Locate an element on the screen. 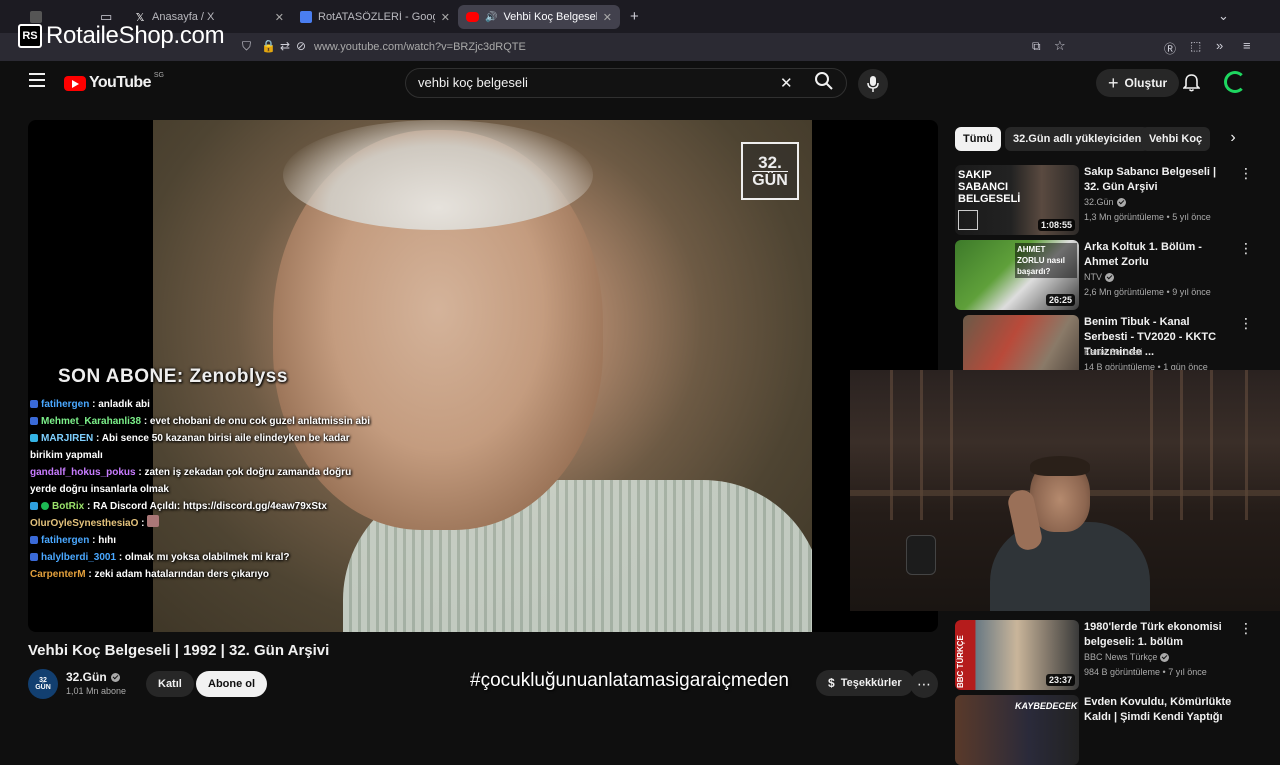 The image size is (1280, 765). plus-icon: + is located at coordinates (1113, 82).